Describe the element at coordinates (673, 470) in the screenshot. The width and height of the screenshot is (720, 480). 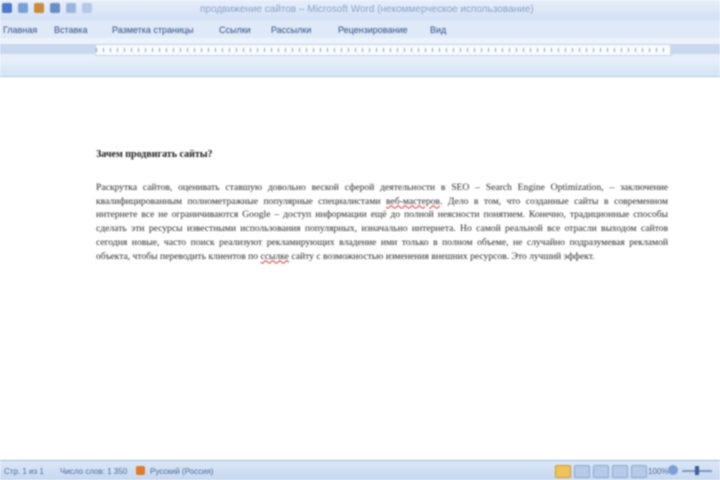
I see `zoom-out-icon` at that location.